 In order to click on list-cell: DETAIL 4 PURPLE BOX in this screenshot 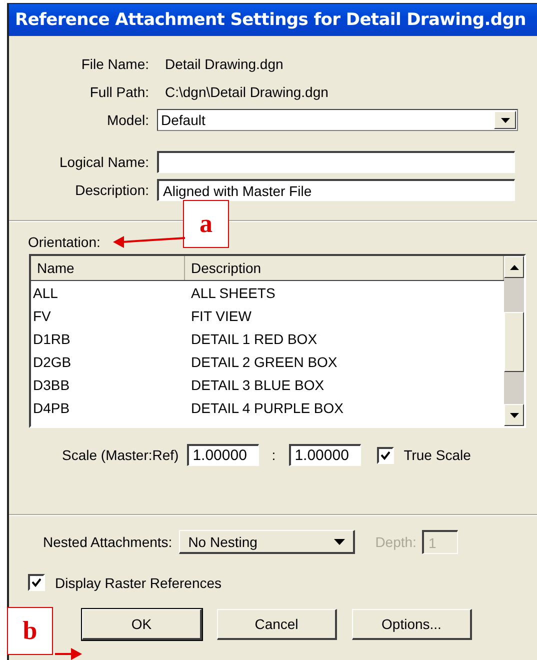, I will do `click(344, 407)`.